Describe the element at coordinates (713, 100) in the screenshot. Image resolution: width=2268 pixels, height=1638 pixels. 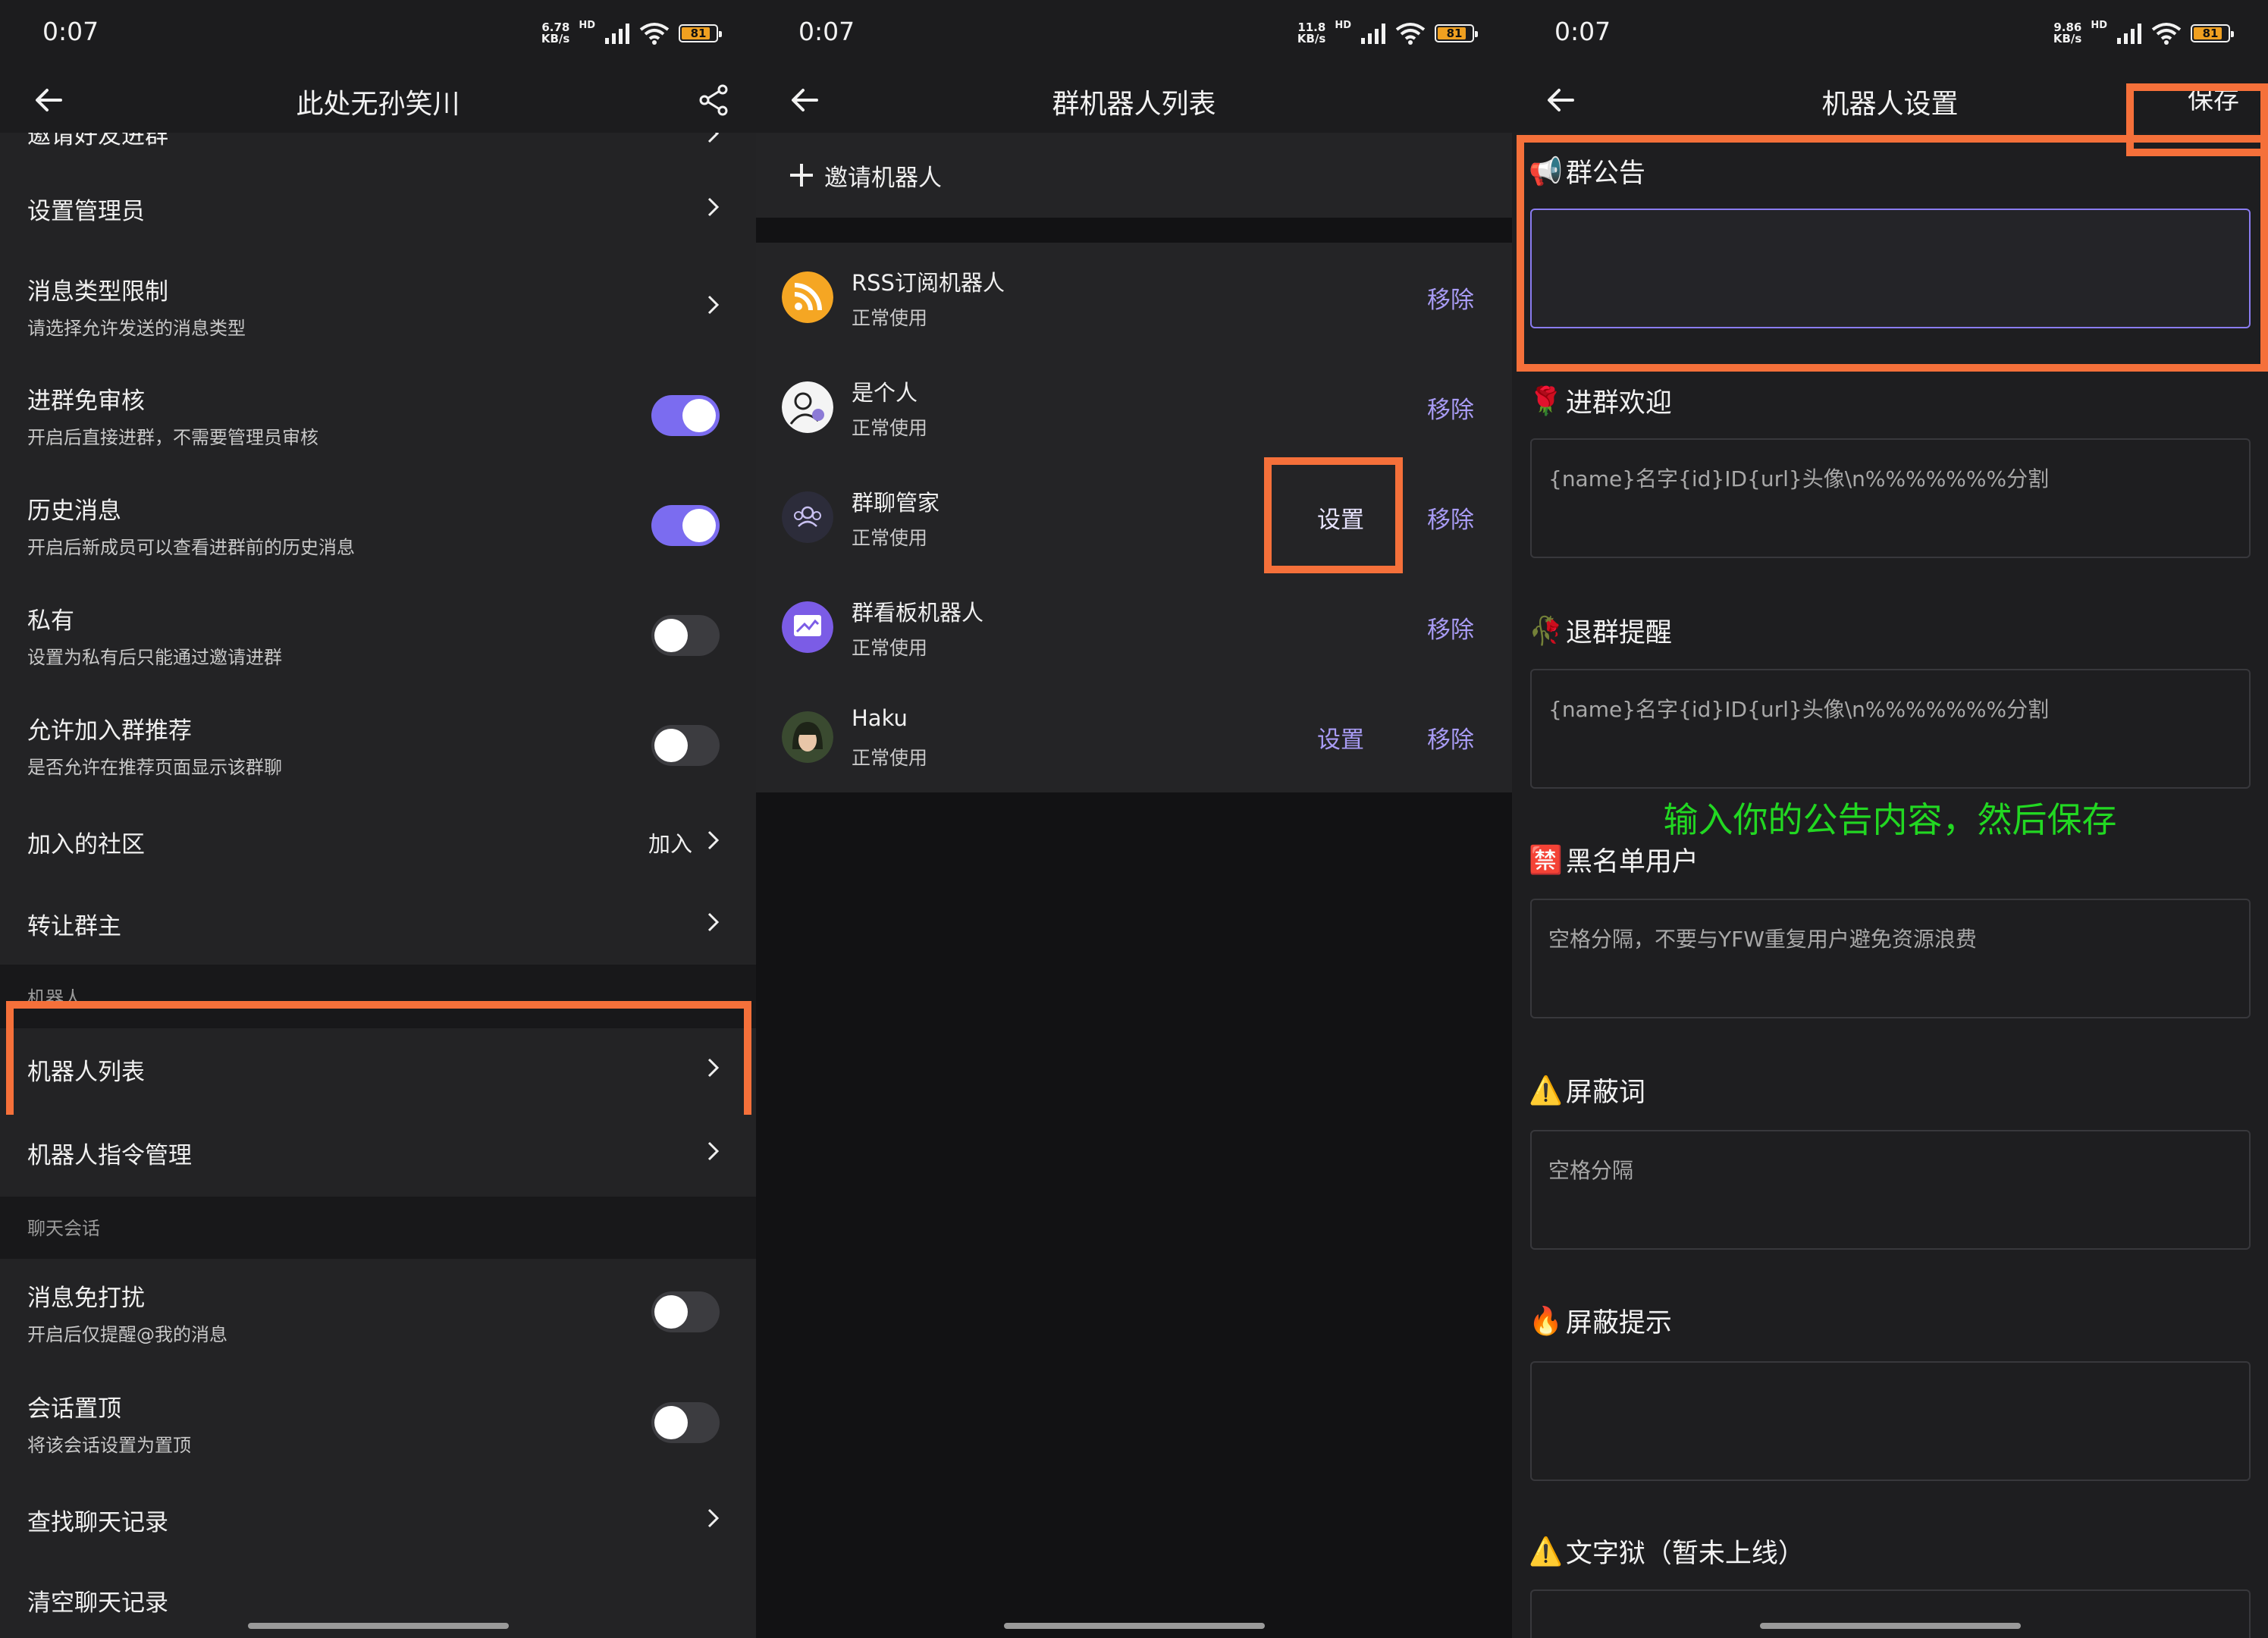
I see `share-icon` at that location.